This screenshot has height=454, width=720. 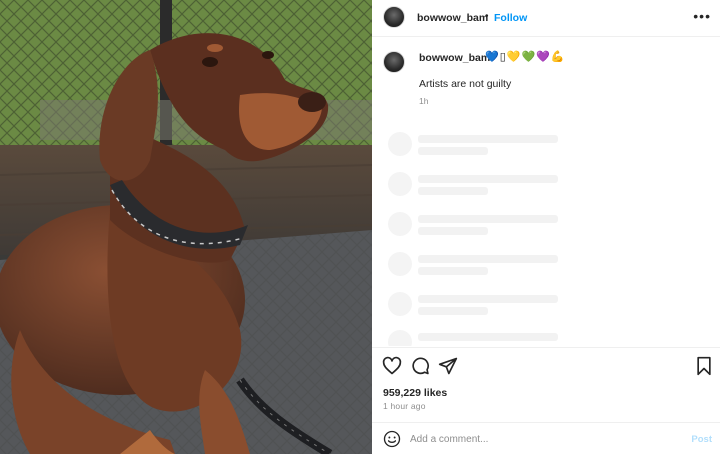 I want to click on post-timestamp: 1 hour ago, so click(x=404, y=406).